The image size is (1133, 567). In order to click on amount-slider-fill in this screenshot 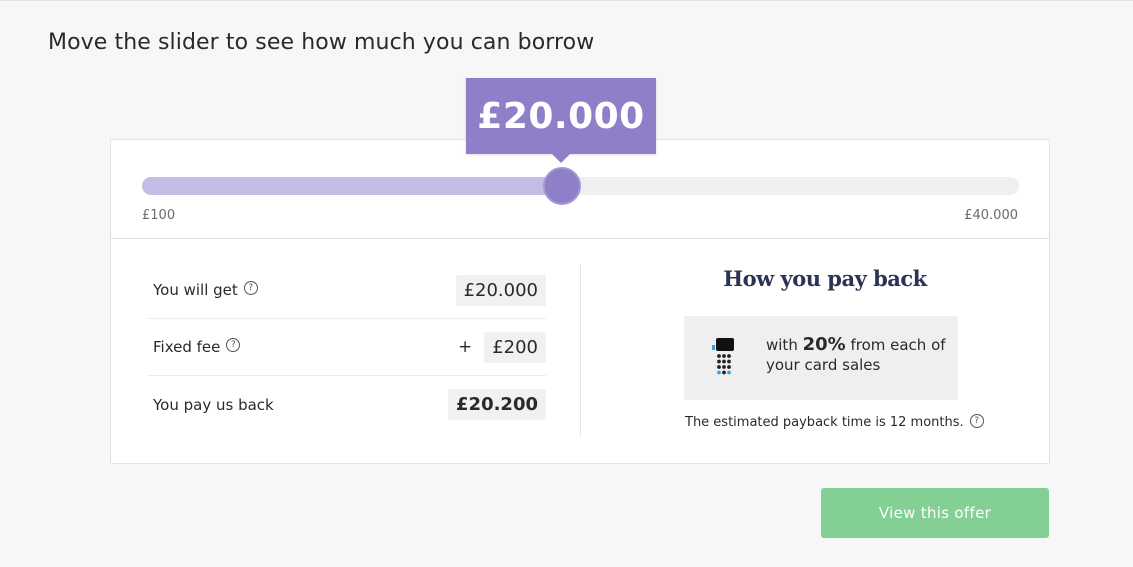, I will do `click(352, 186)`.